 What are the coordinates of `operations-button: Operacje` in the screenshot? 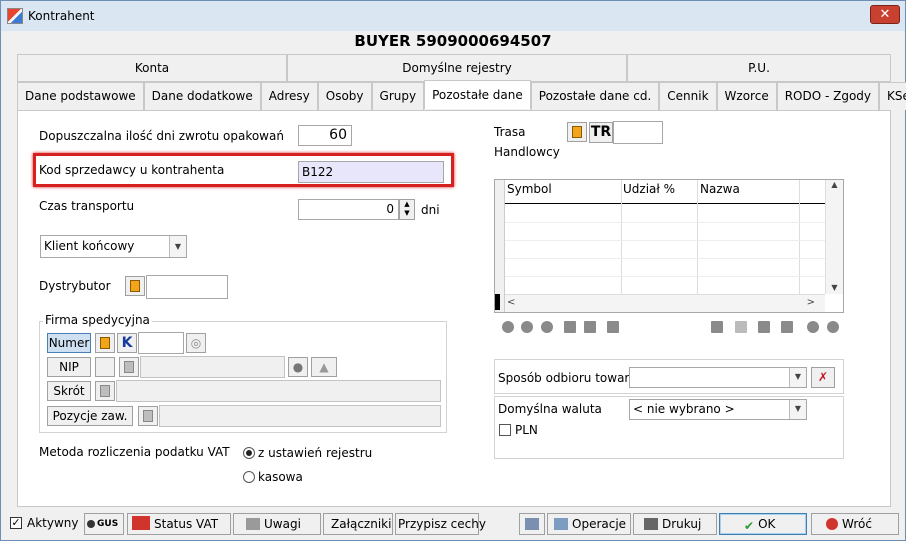 It's located at (589, 524).